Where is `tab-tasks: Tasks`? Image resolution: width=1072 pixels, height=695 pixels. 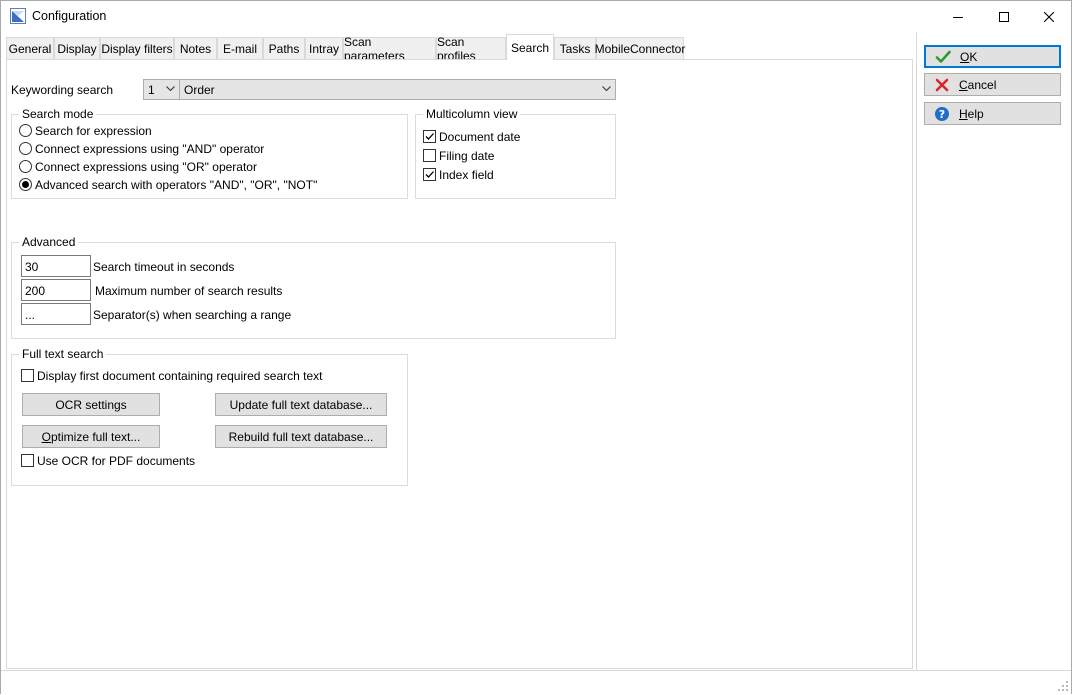 tab-tasks: Tasks is located at coordinates (575, 48).